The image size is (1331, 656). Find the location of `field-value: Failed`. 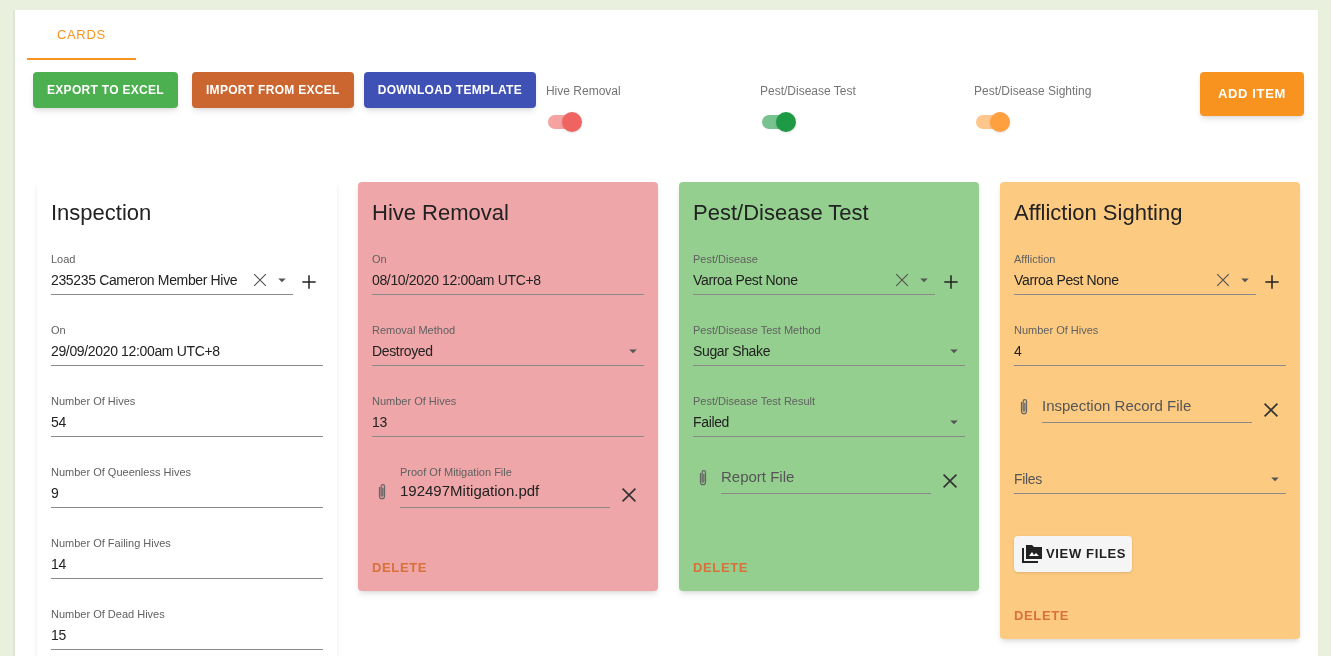

field-value: Failed is located at coordinates (712, 422).